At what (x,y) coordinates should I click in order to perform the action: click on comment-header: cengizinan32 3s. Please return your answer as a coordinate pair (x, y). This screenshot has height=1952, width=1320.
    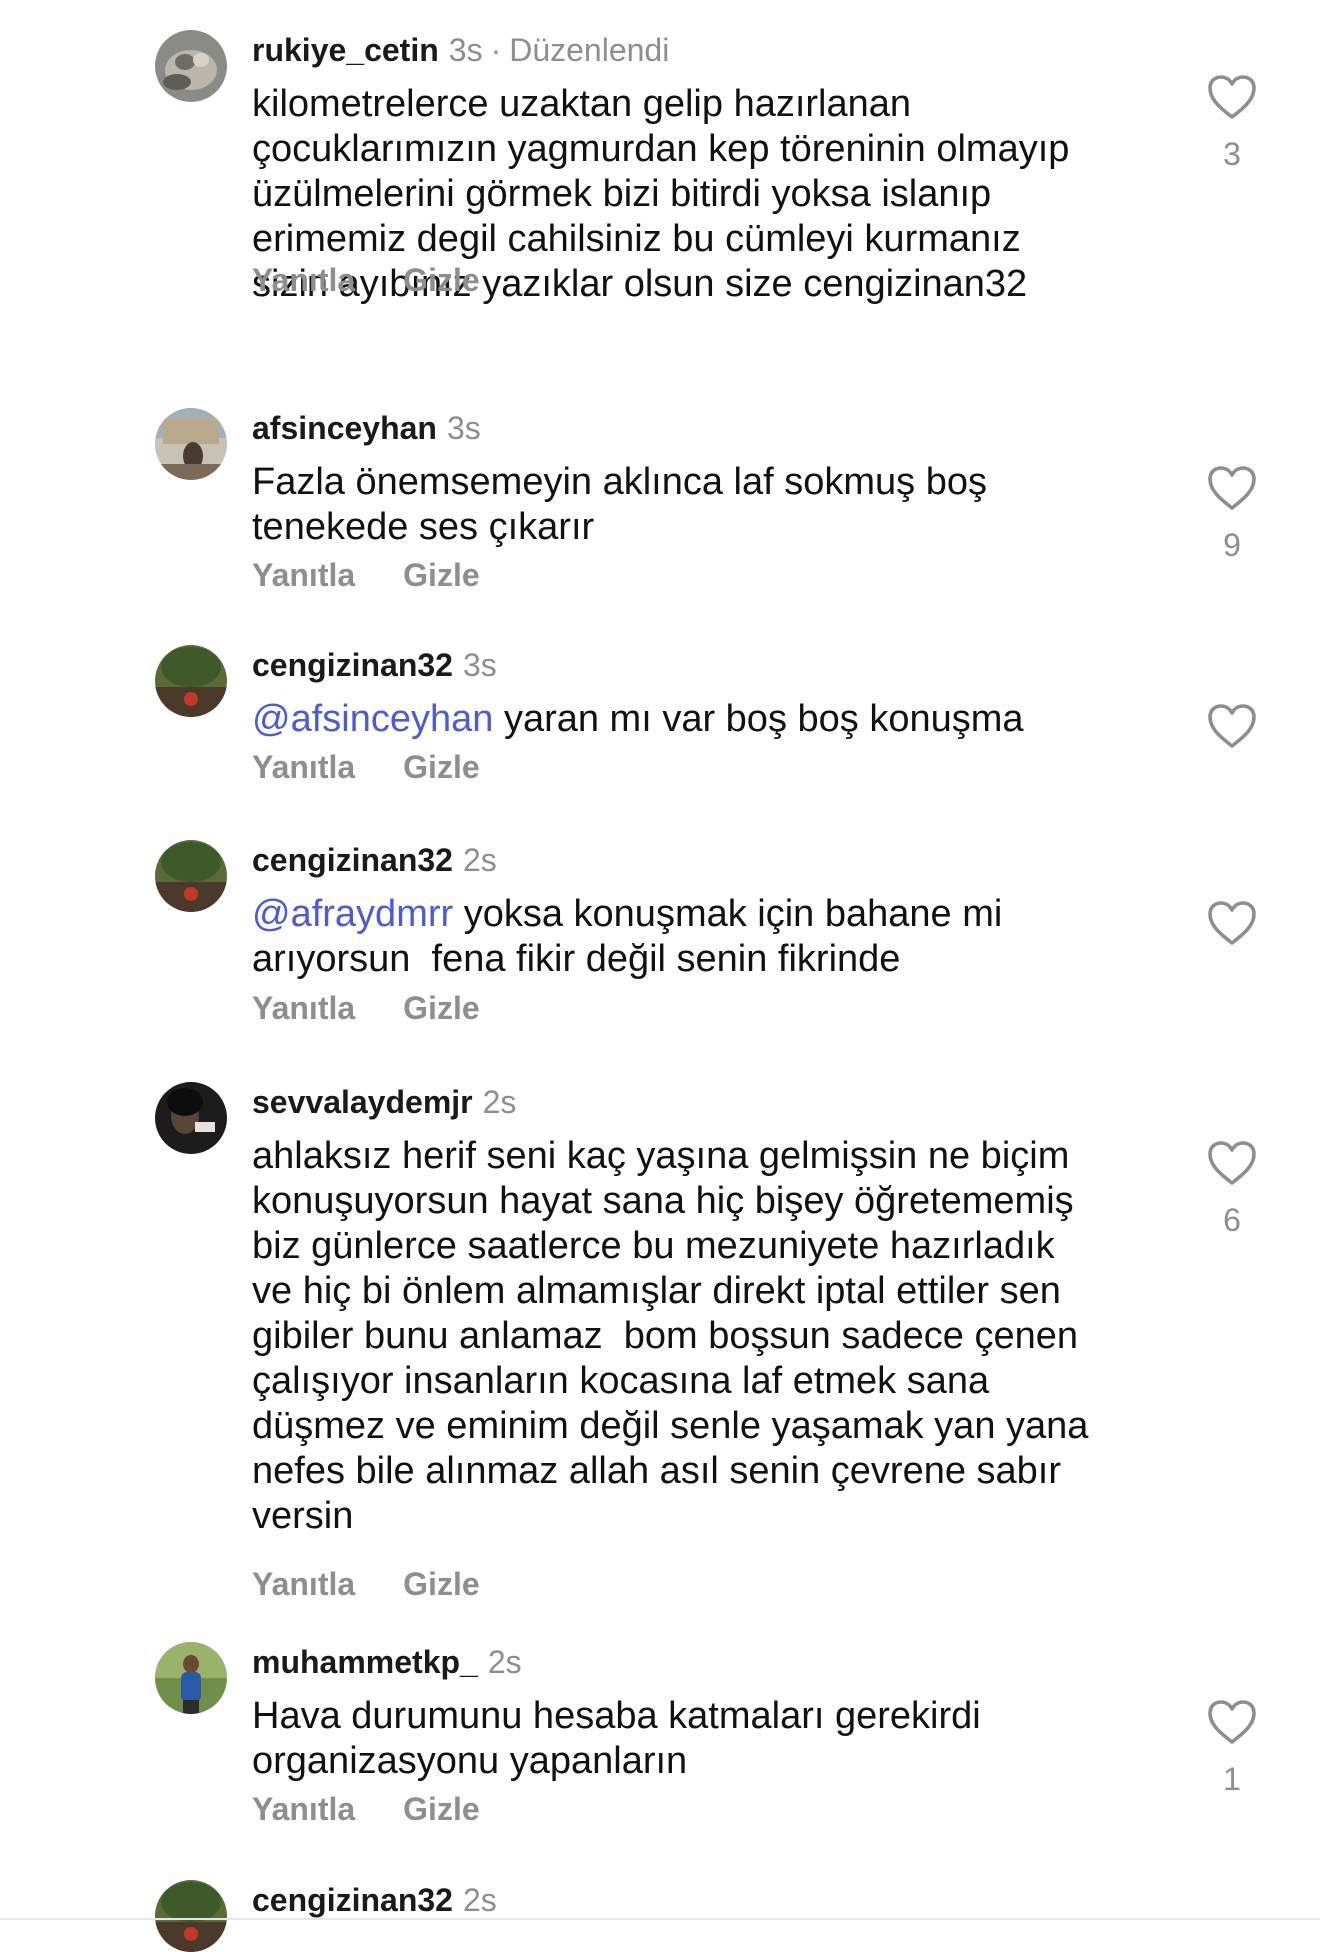
    Looking at the image, I should click on (374, 665).